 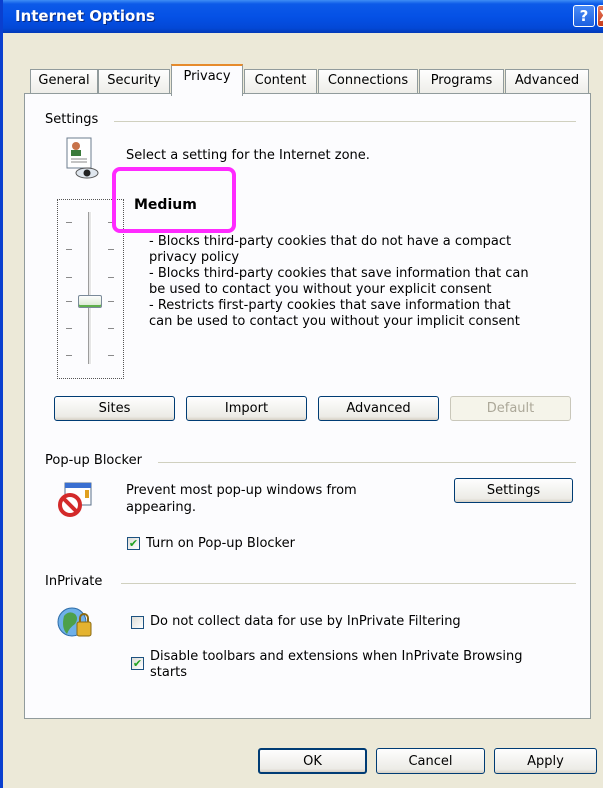 I want to click on slider-thumb, so click(x=90, y=301).